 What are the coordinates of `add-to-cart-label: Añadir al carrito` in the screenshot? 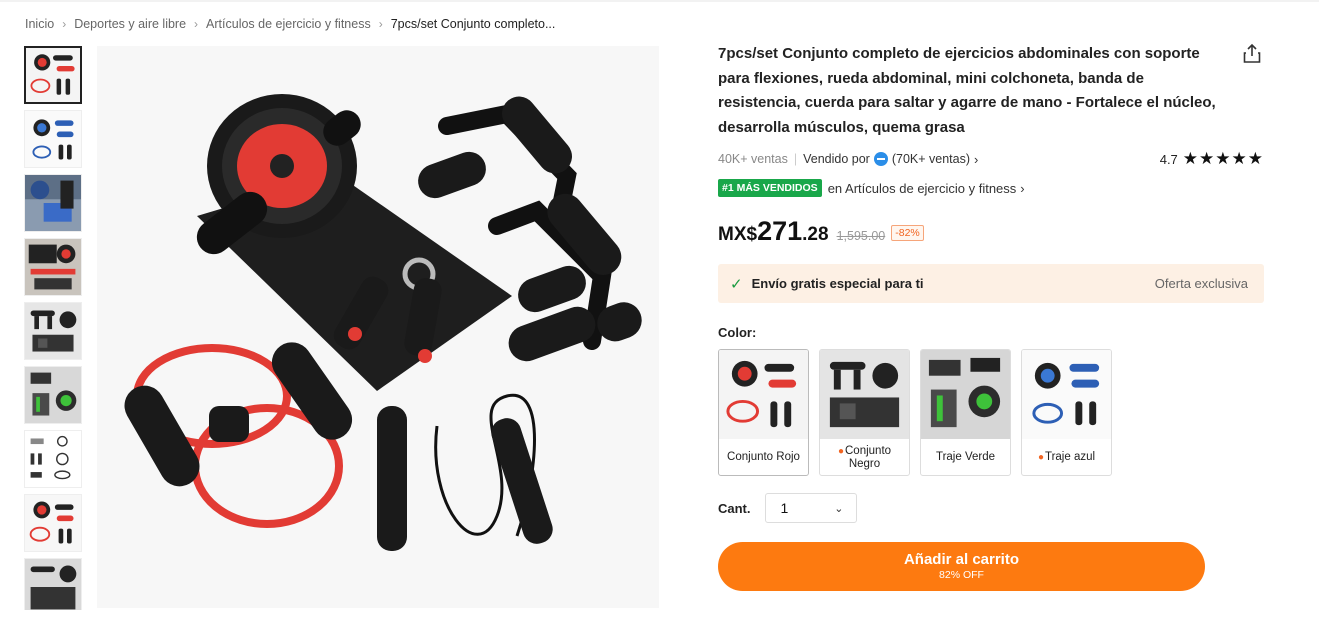 It's located at (961, 559).